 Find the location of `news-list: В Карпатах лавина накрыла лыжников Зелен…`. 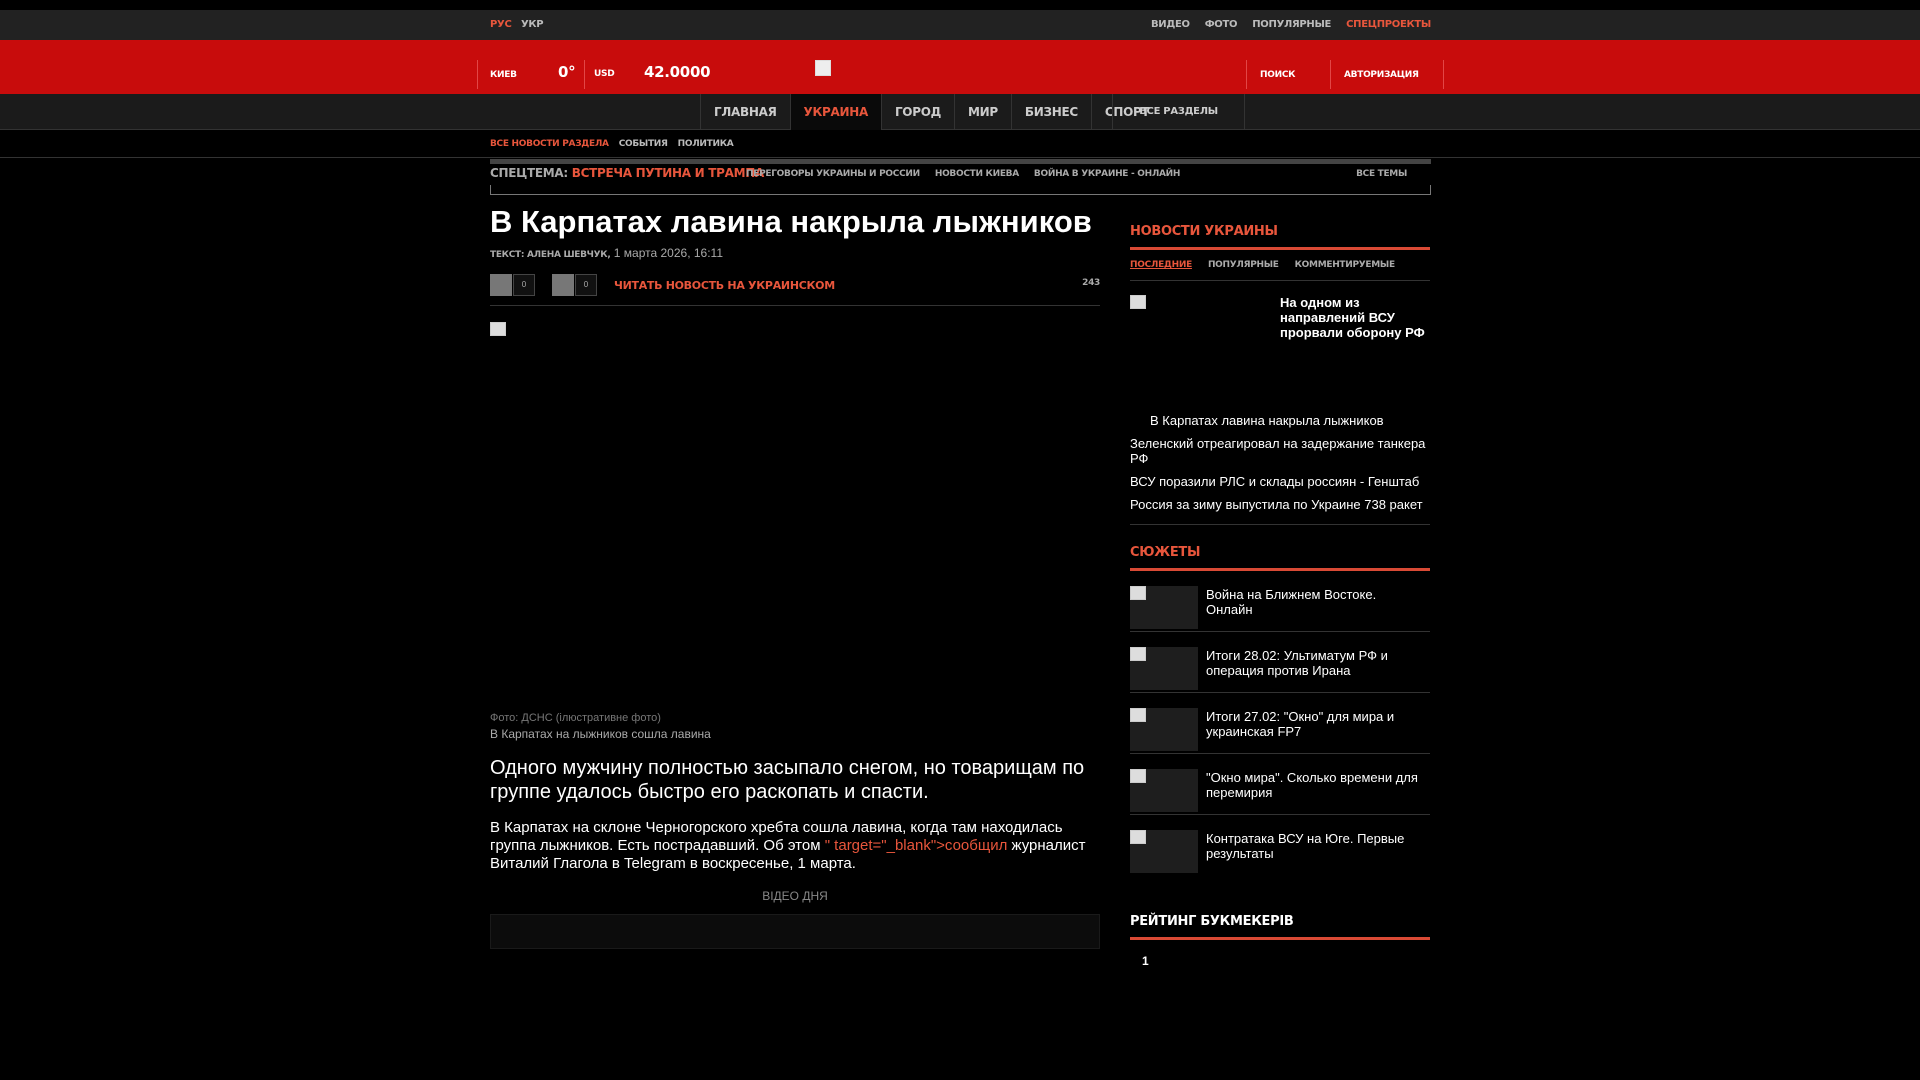

news-list: В Карпатах лавина накрыла лыжников Зелен… is located at coordinates (1280, 462).